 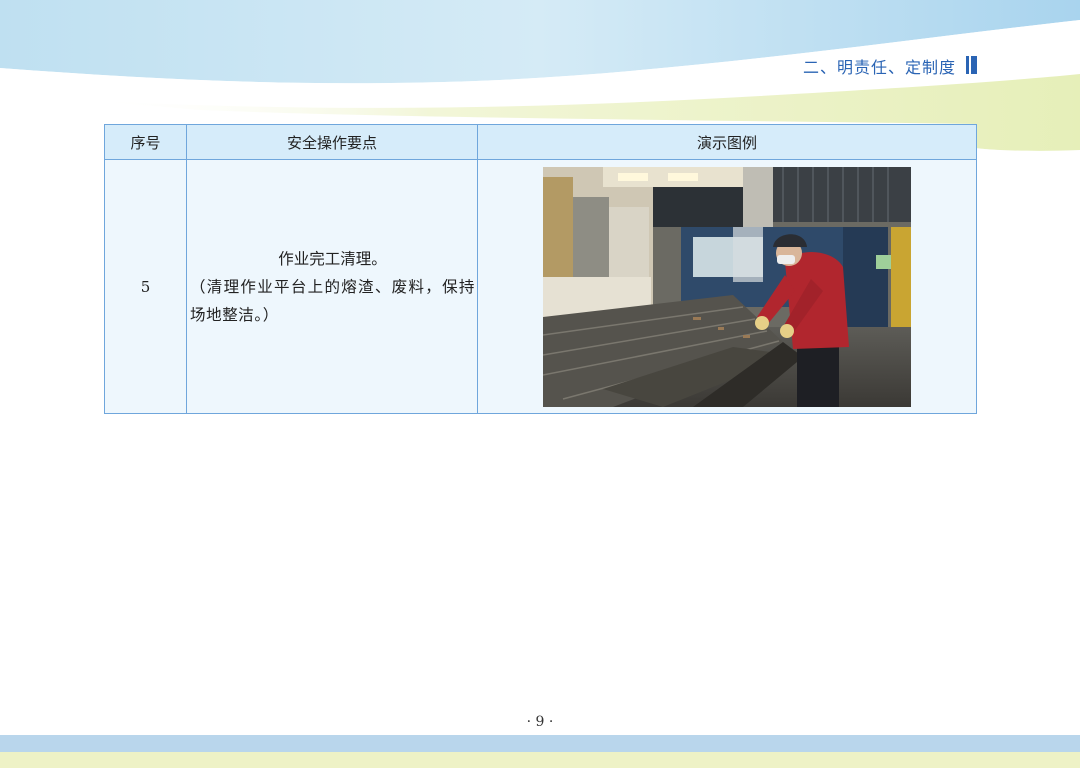 I want to click on key-point-title: 作业完工清理。, so click(x=332, y=258).